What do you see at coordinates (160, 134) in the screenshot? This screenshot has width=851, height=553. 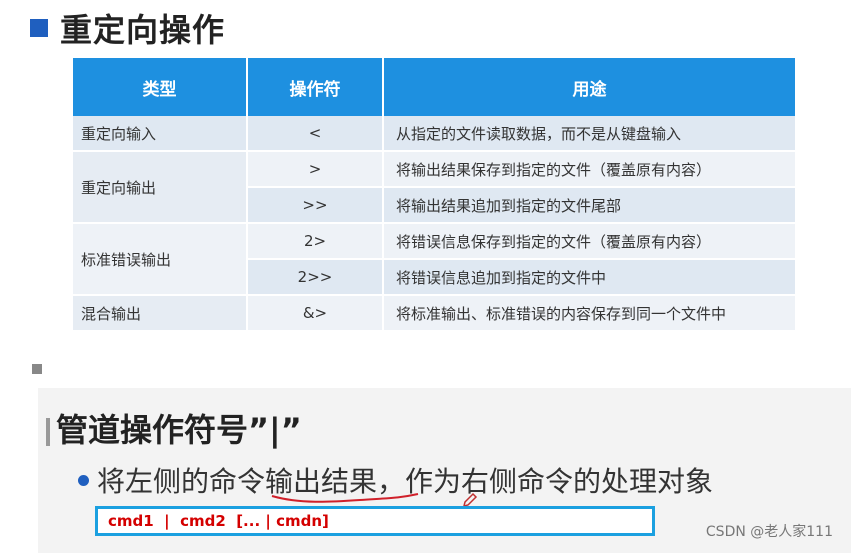 I see `cell-type: 重定向输入` at bounding box center [160, 134].